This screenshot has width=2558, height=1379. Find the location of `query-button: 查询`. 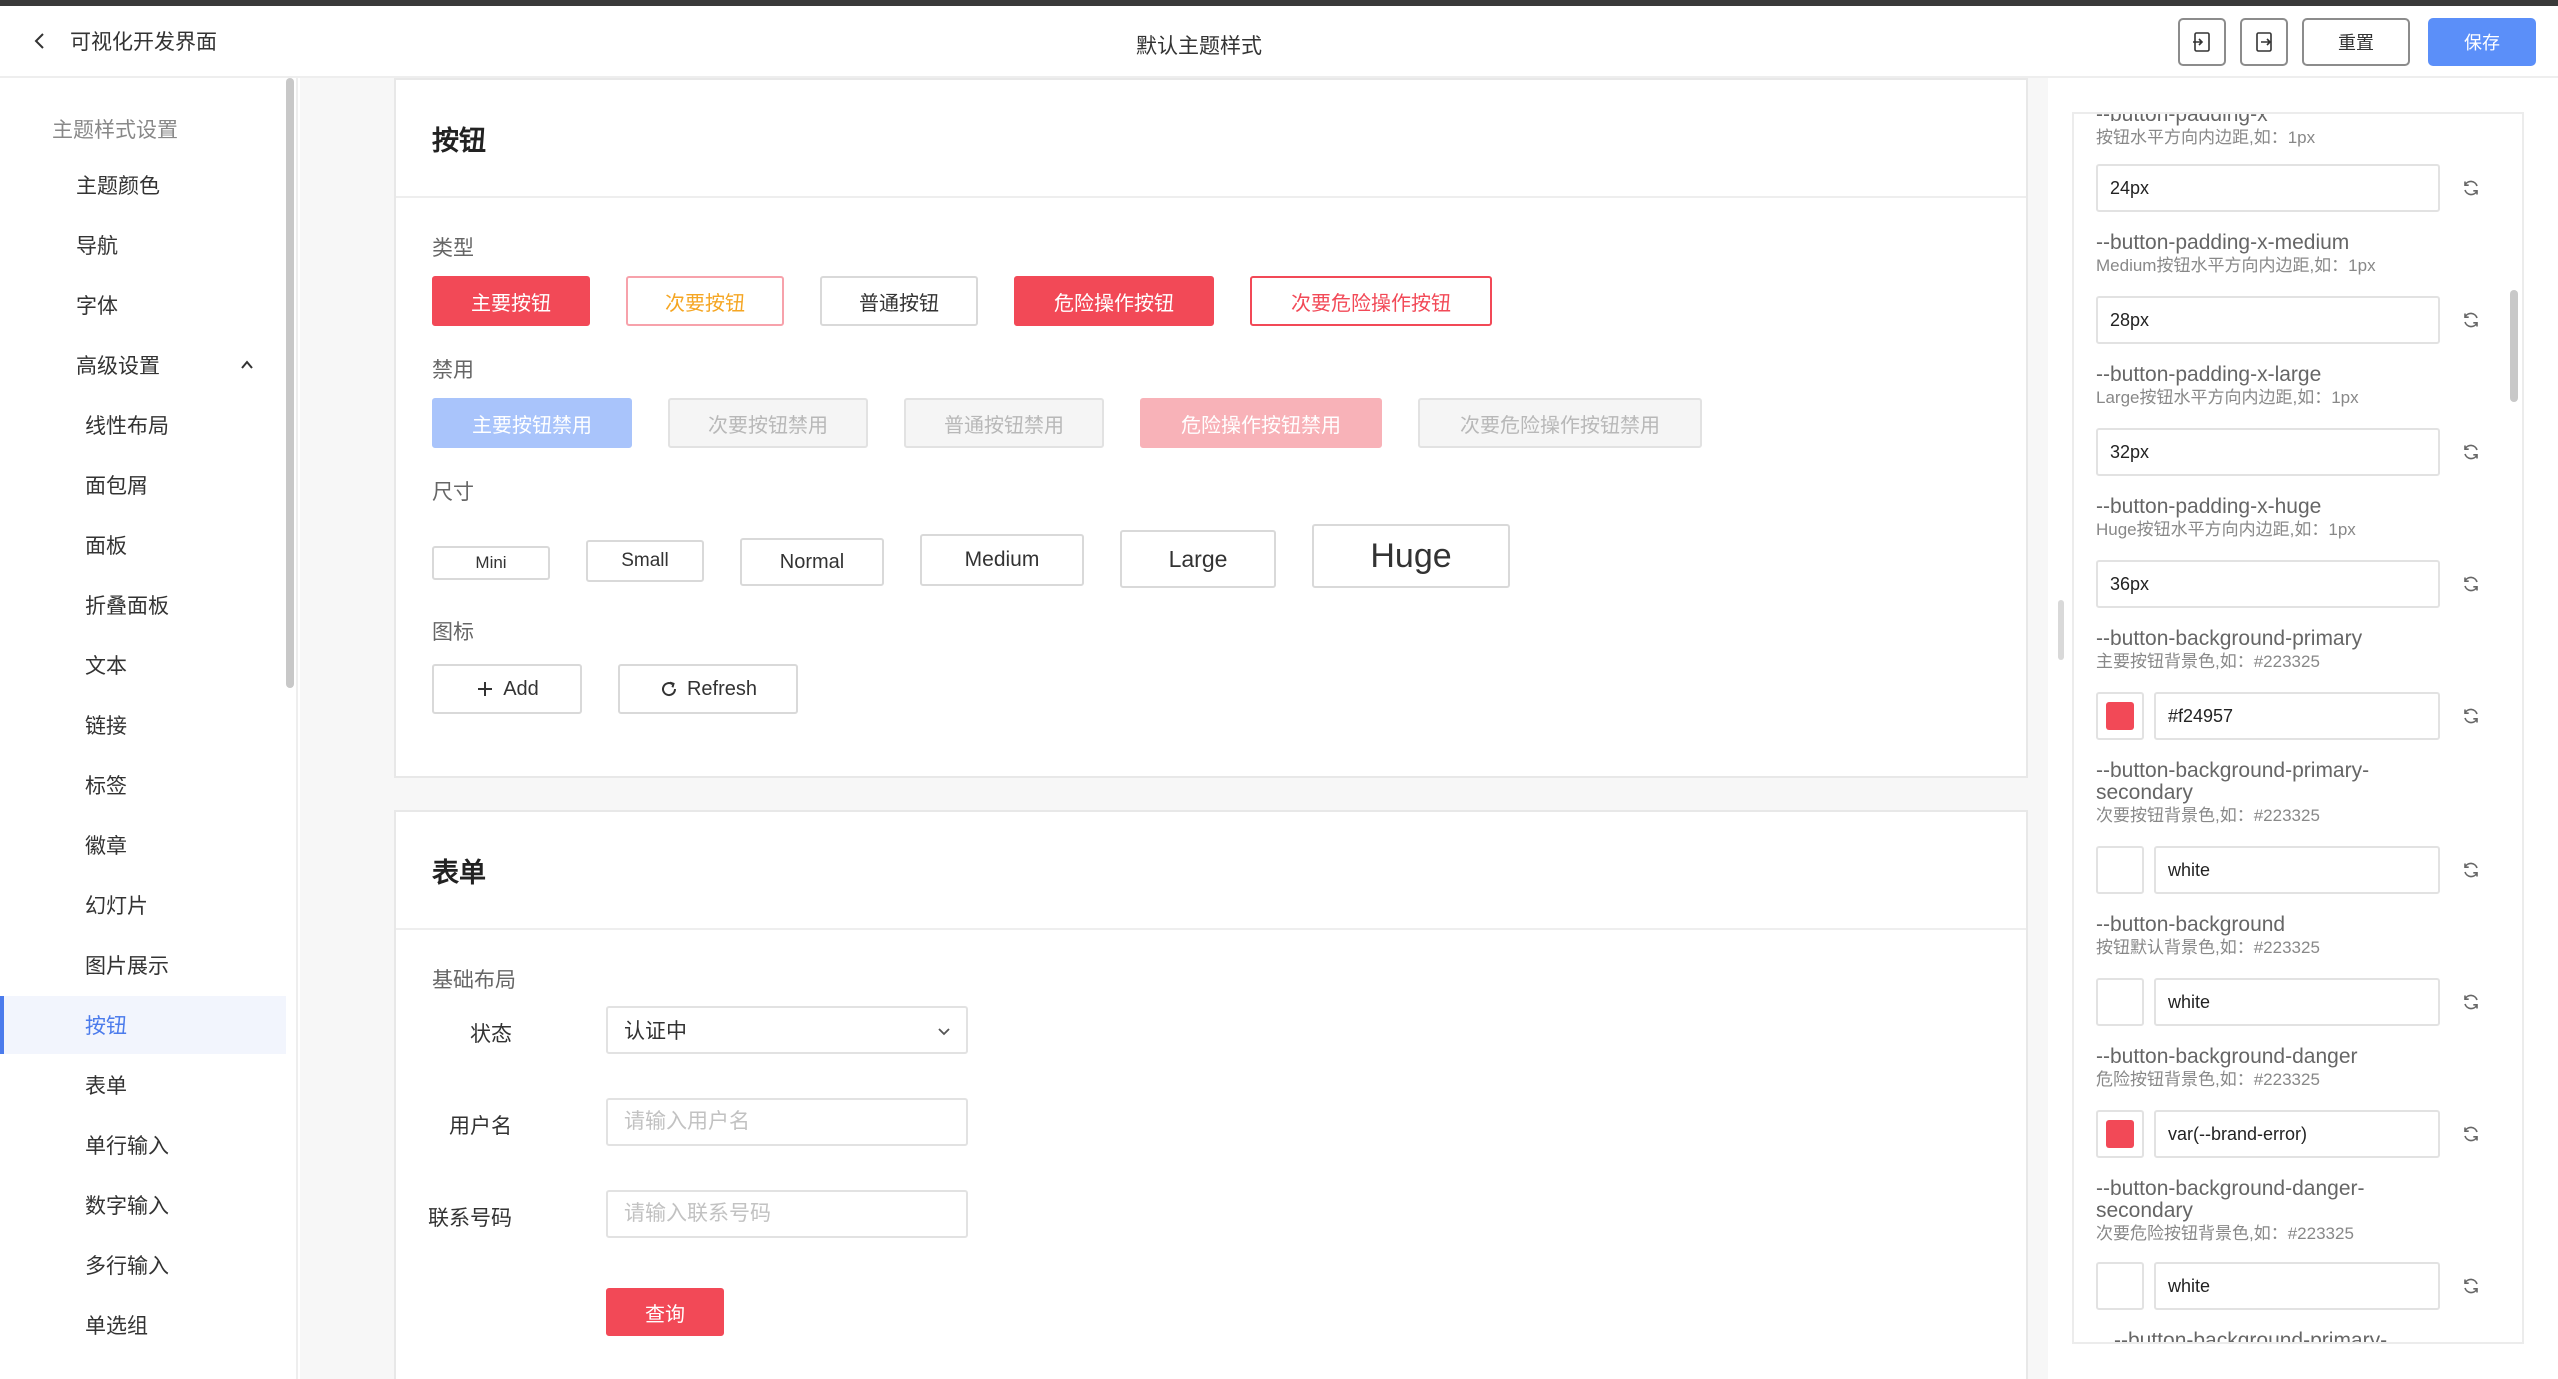

query-button: 查询 is located at coordinates (665, 1312).